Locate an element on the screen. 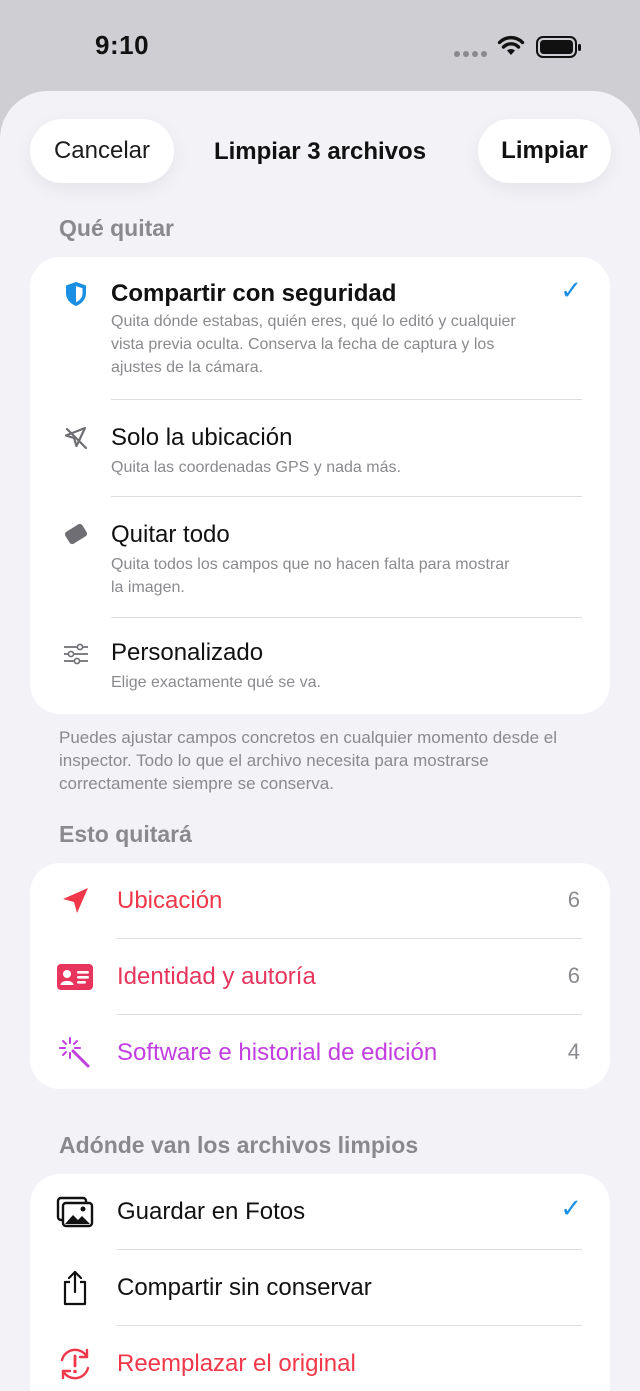  status-bar: 9:10 is located at coordinates (320, 46).